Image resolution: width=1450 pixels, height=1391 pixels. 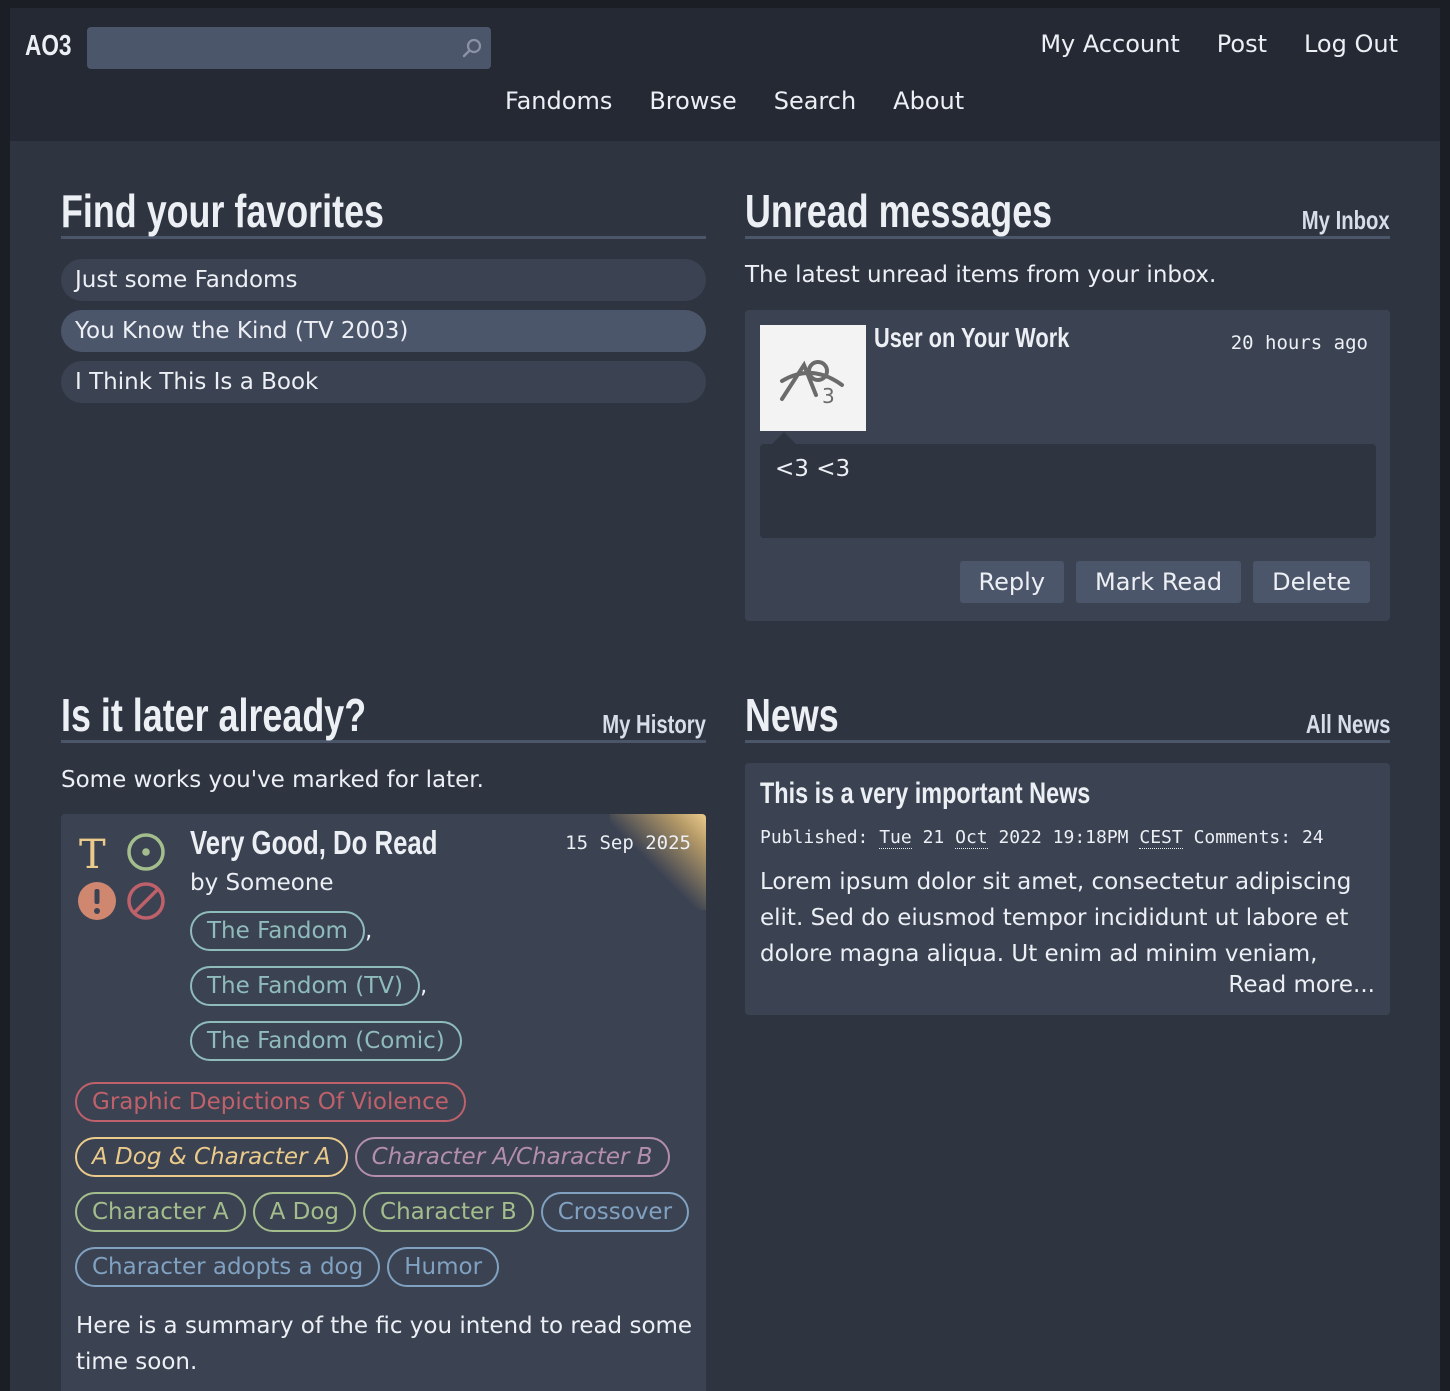 I want to click on site-logo: AO3, so click(x=48, y=46).